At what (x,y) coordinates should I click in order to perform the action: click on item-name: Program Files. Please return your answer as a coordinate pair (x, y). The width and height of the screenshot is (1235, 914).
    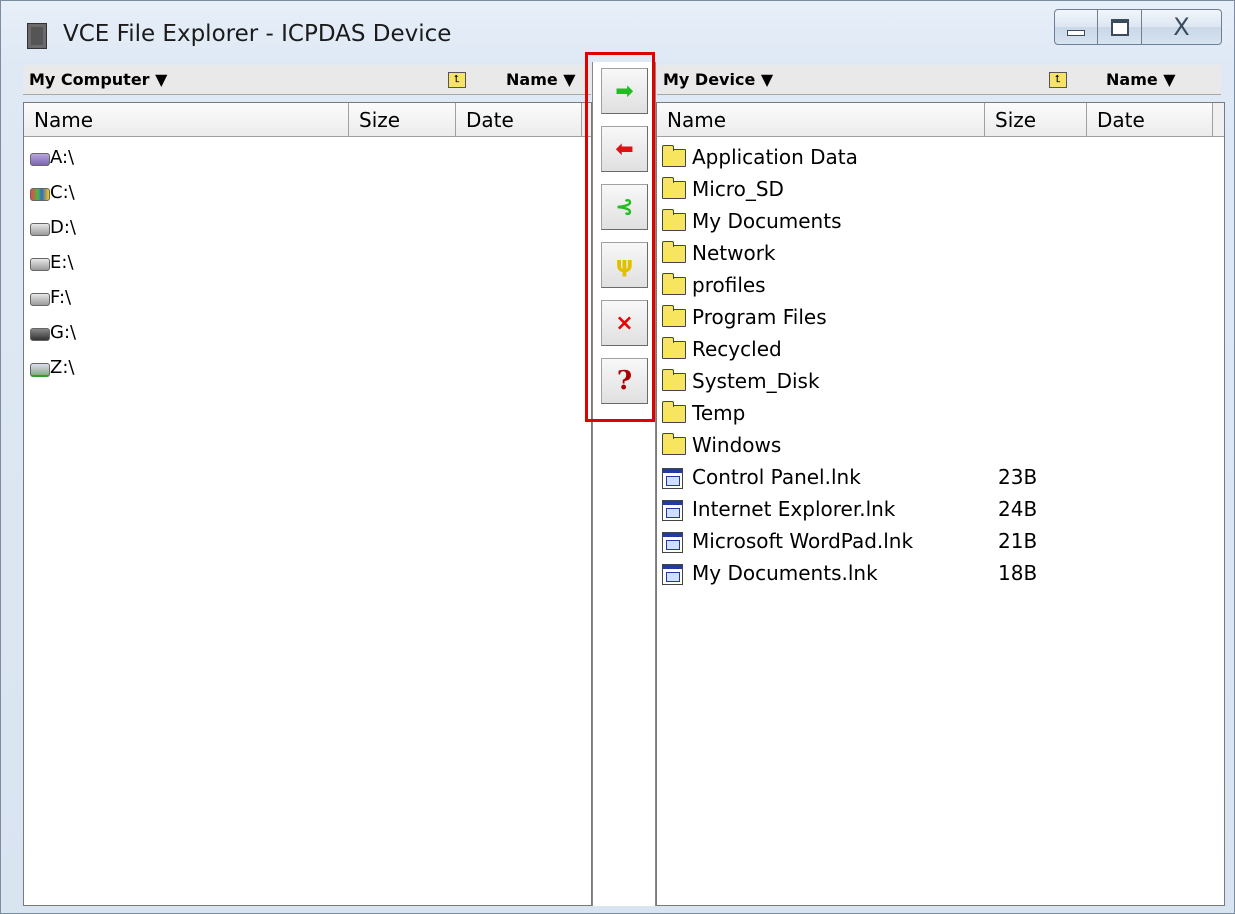
    Looking at the image, I should click on (759, 317).